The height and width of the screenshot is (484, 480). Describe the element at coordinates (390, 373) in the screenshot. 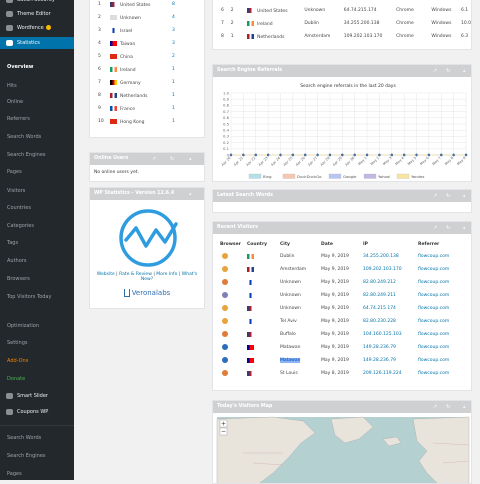

I see `ip-link: 209.126.119.224` at that location.